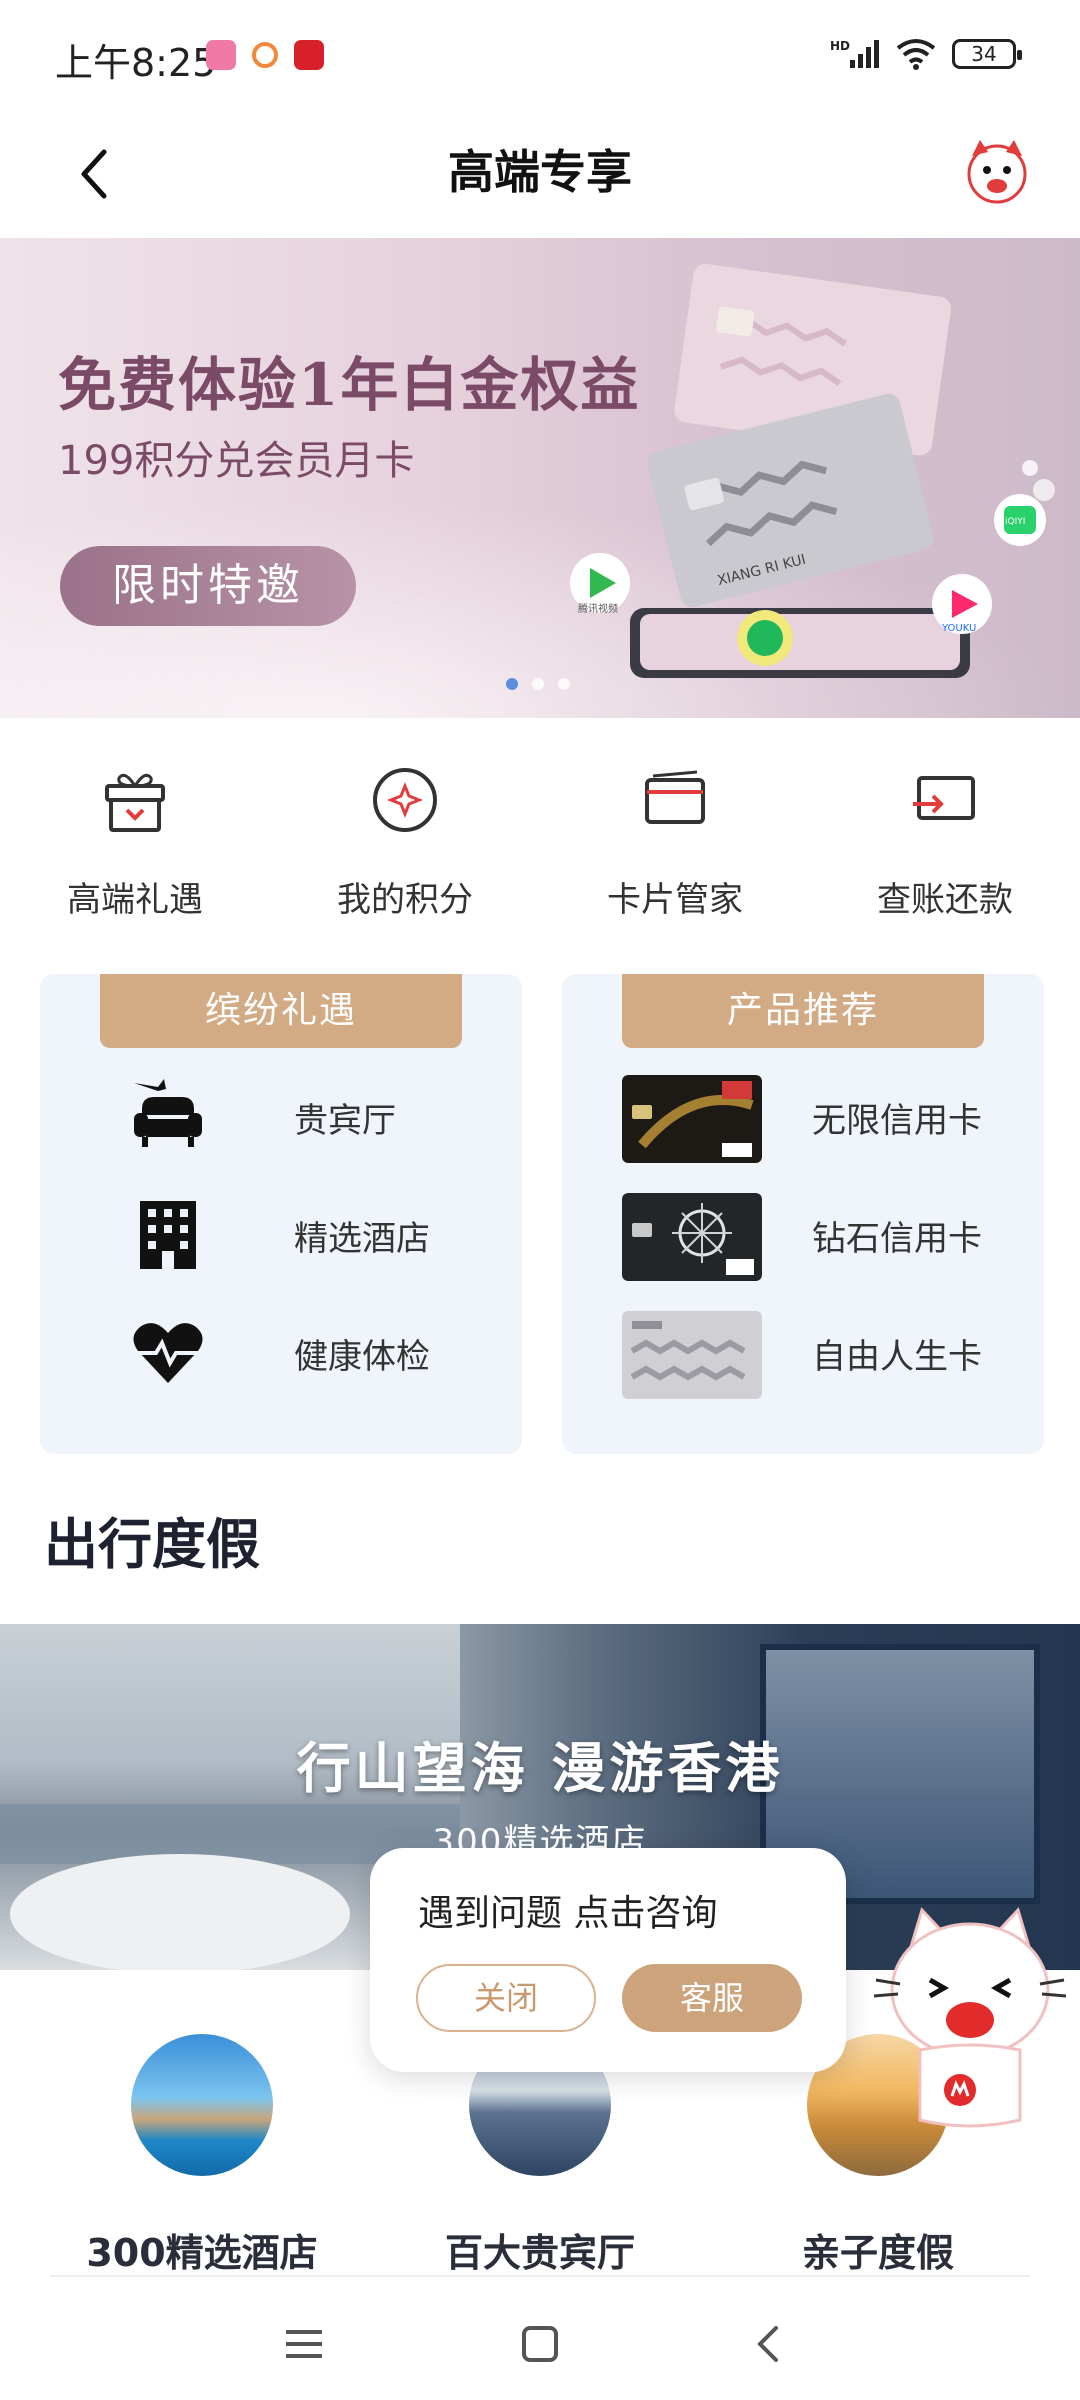 This screenshot has height=2400, width=1080. Describe the element at coordinates (692, 1119) in the screenshot. I see `unlimited-card-image` at that location.